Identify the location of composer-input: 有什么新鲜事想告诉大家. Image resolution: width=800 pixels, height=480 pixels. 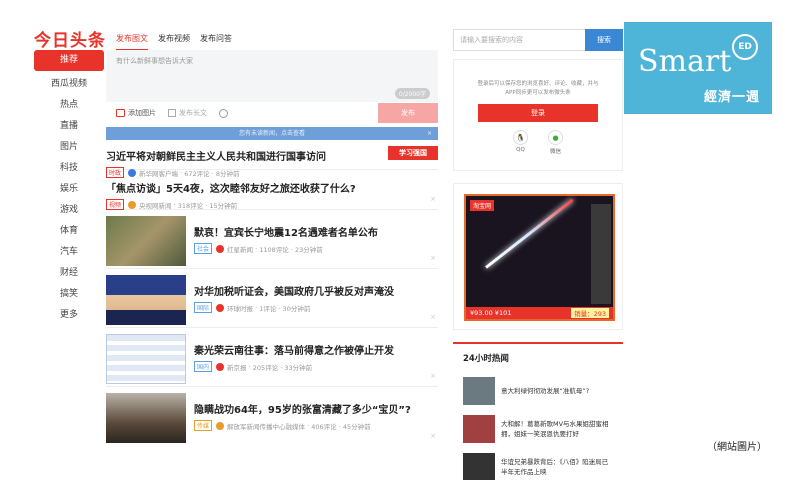
(272, 65).